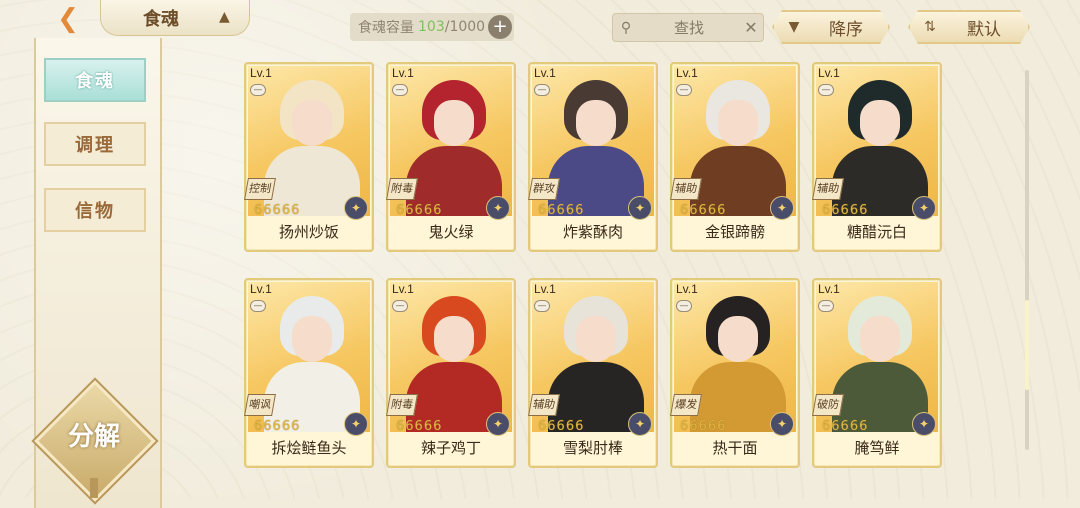 This screenshot has height=508, width=1080. What do you see at coordinates (260, 405) in the screenshot?
I see `card-role-tag: 嘲讽` at bounding box center [260, 405].